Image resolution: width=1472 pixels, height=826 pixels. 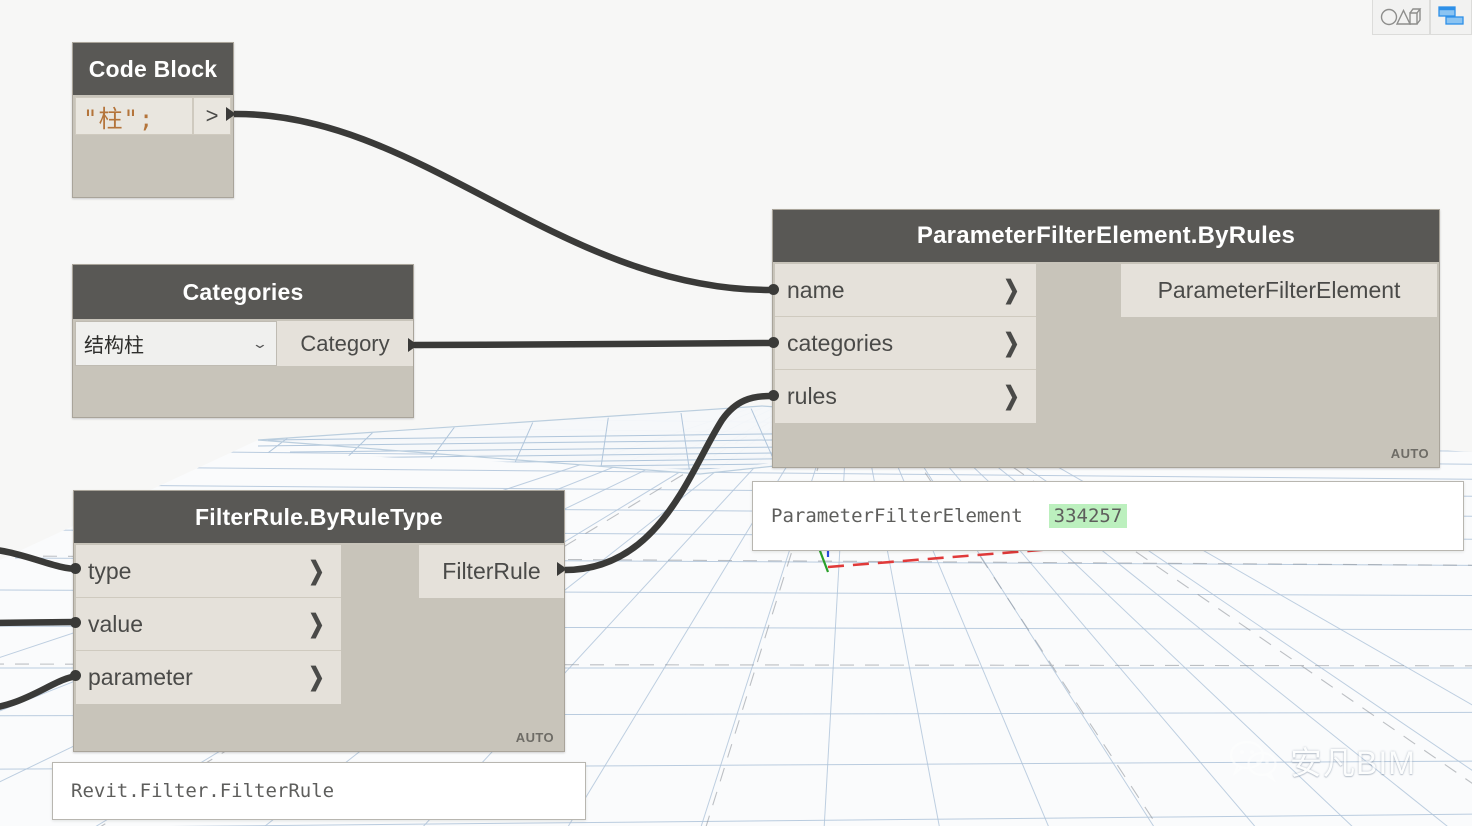 What do you see at coordinates (134, 116) in the screenshot?
I see `code-block-input: "柱";` at bounding box center [134, 116].